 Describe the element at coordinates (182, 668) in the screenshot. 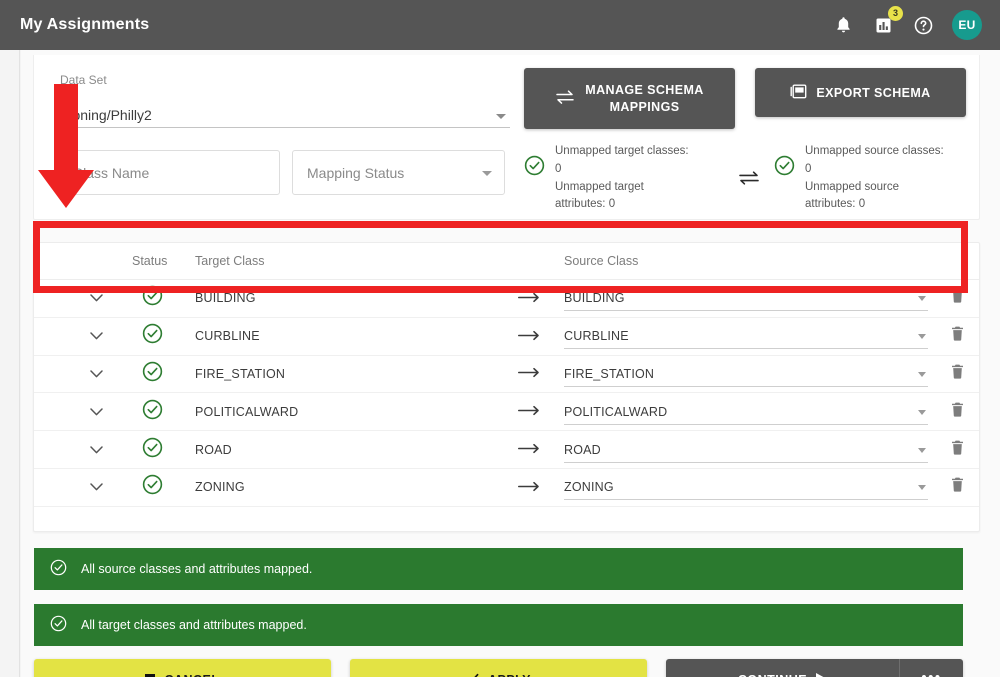

I see `cancel-button: CANCEL` at that location.